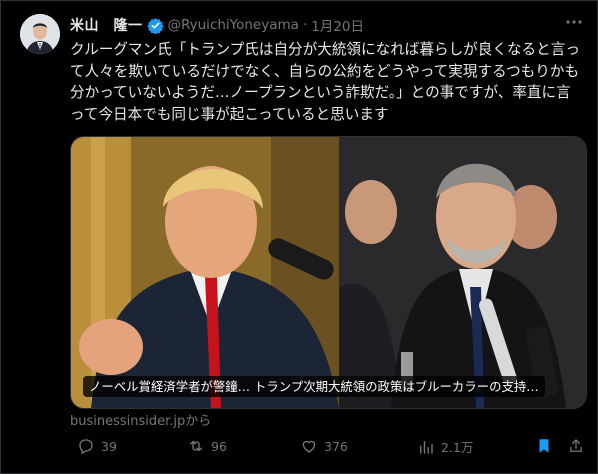  Describe the element at coordinates (196, 446) in the screenshot. I see `retweet-icon` at that location.